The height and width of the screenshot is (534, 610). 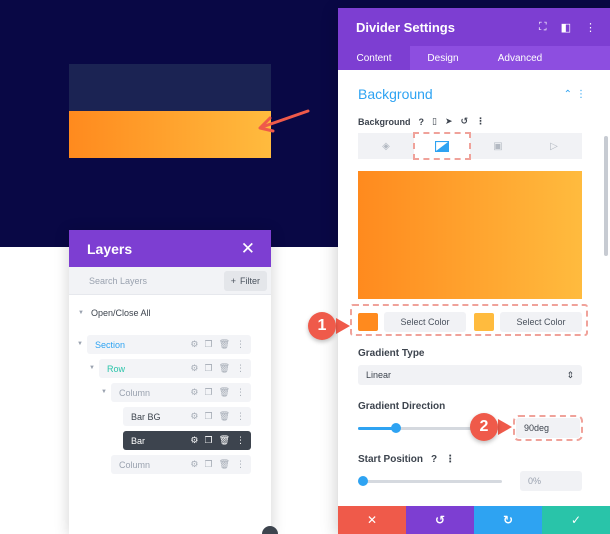 What do you see at coordinates (465, 121) in the screenshot?
I see `reset-icon: ↺` at bounding box center [465, 121].